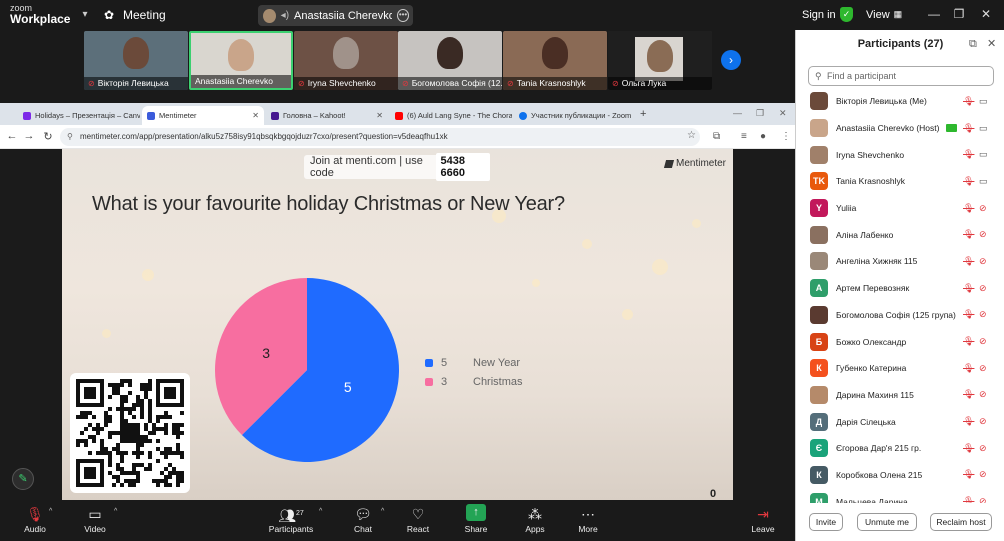 The image size is (1004, 541). Describe the element at coordinates (900, 128) in the screenshot. I see `participant-row: Anastasiia Cherevko (Host) 🎙︎ ▭` at that location.